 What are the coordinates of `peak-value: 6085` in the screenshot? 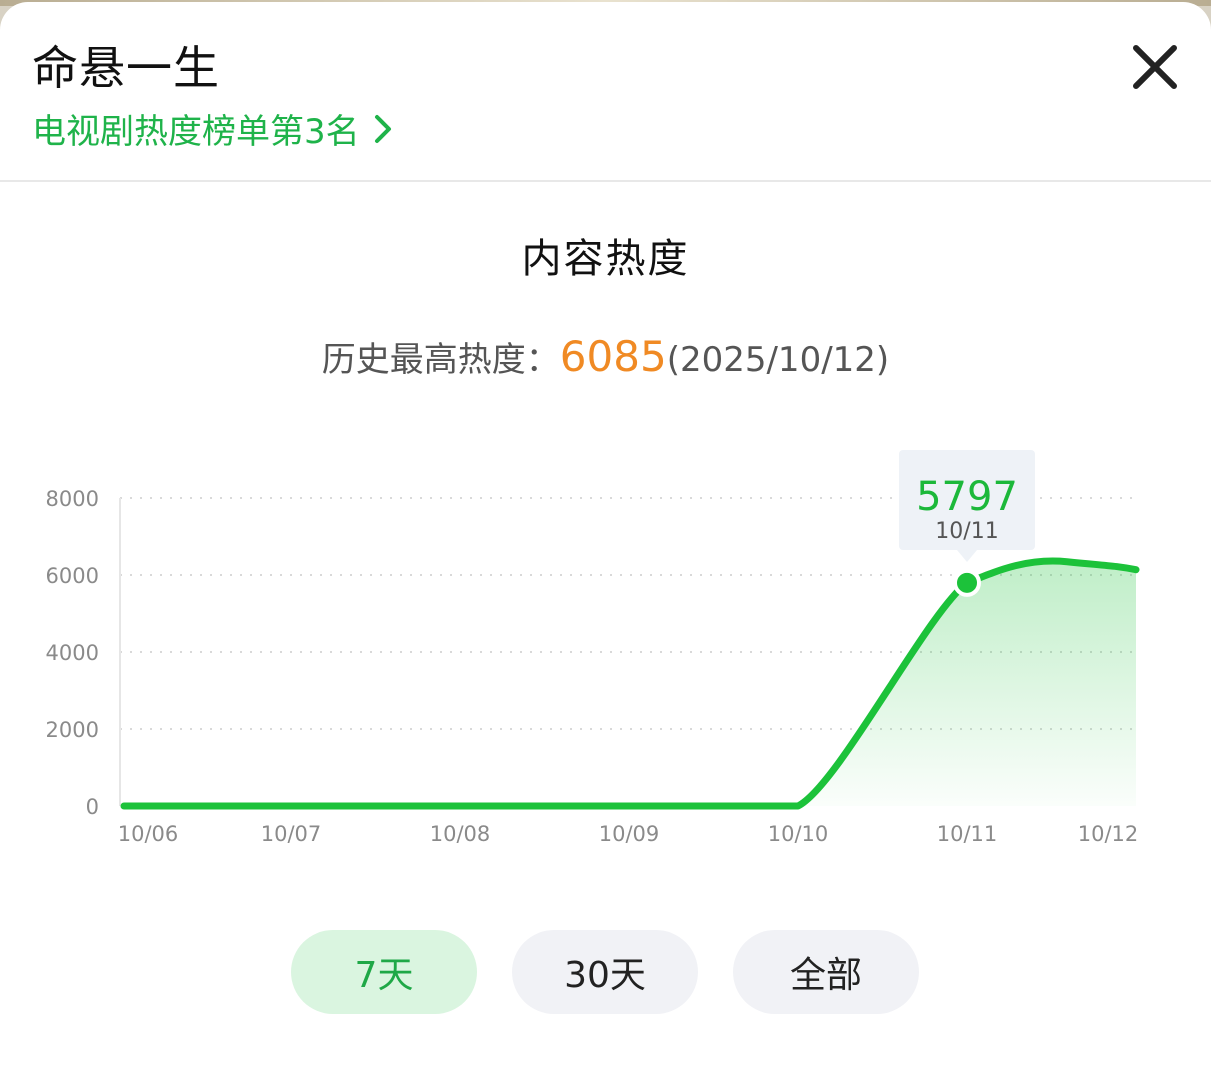 It's located at (613, 356).